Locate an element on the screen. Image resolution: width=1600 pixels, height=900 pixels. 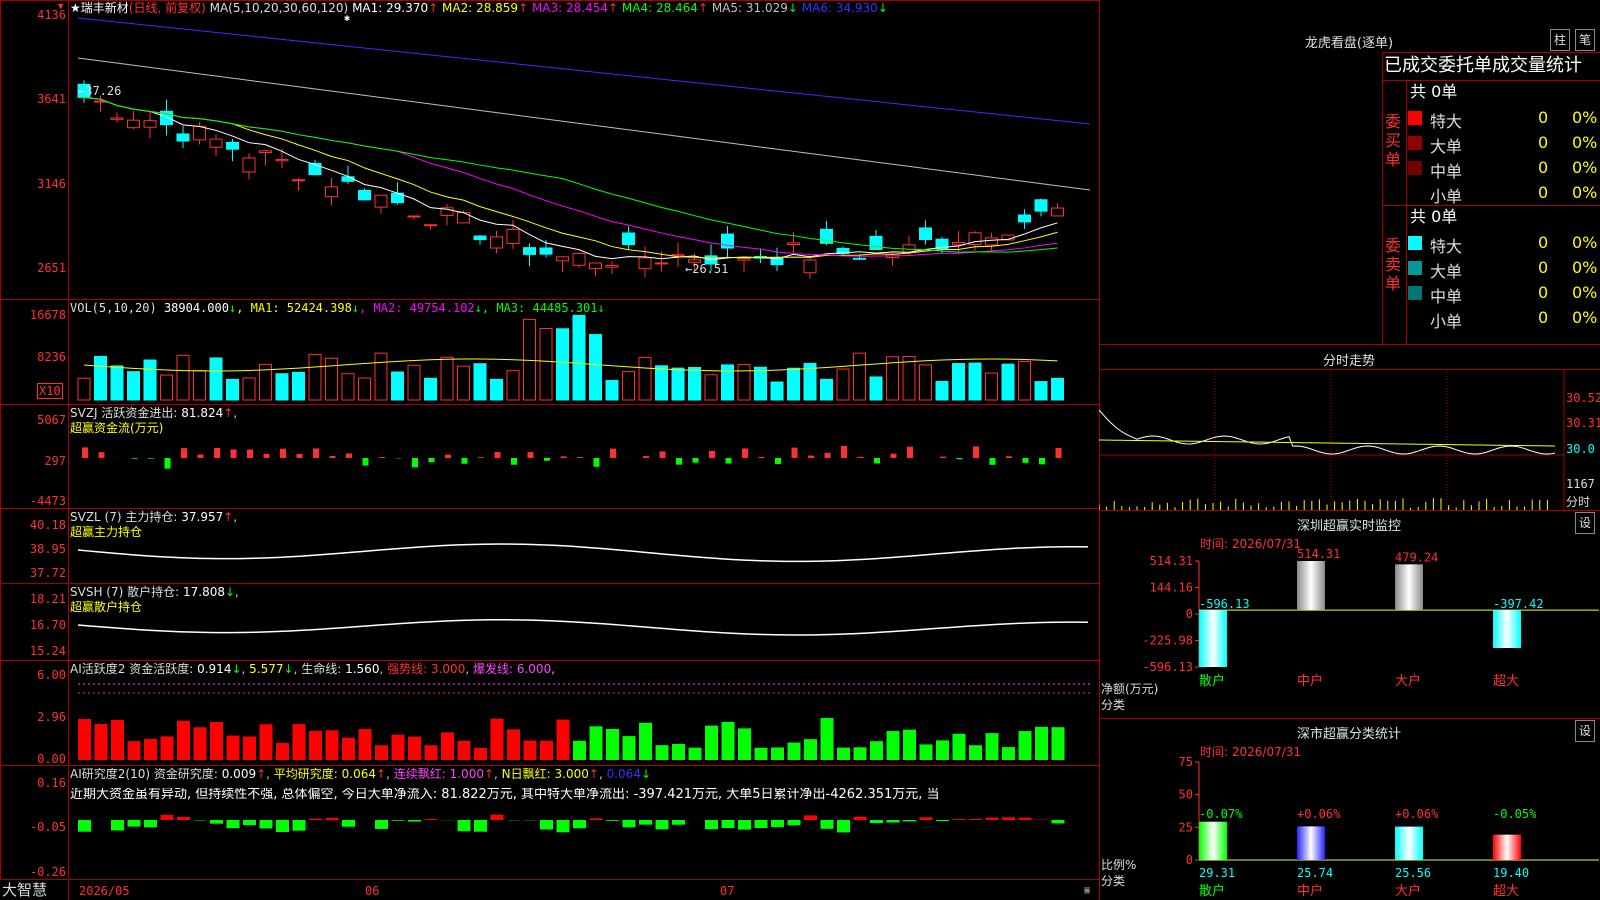
buy-order-row-2: 中单 0 0% is located at coordinates (1503, 168).